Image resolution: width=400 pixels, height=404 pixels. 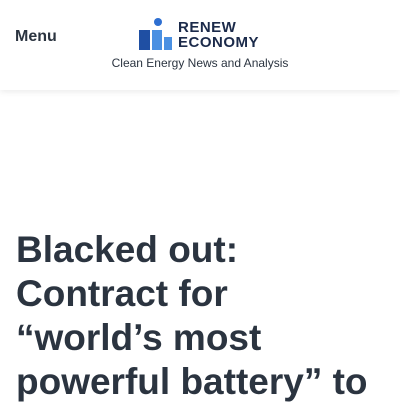 I want to click on logo-word-bottom: ECONOMY, so click(x=219, y=42).